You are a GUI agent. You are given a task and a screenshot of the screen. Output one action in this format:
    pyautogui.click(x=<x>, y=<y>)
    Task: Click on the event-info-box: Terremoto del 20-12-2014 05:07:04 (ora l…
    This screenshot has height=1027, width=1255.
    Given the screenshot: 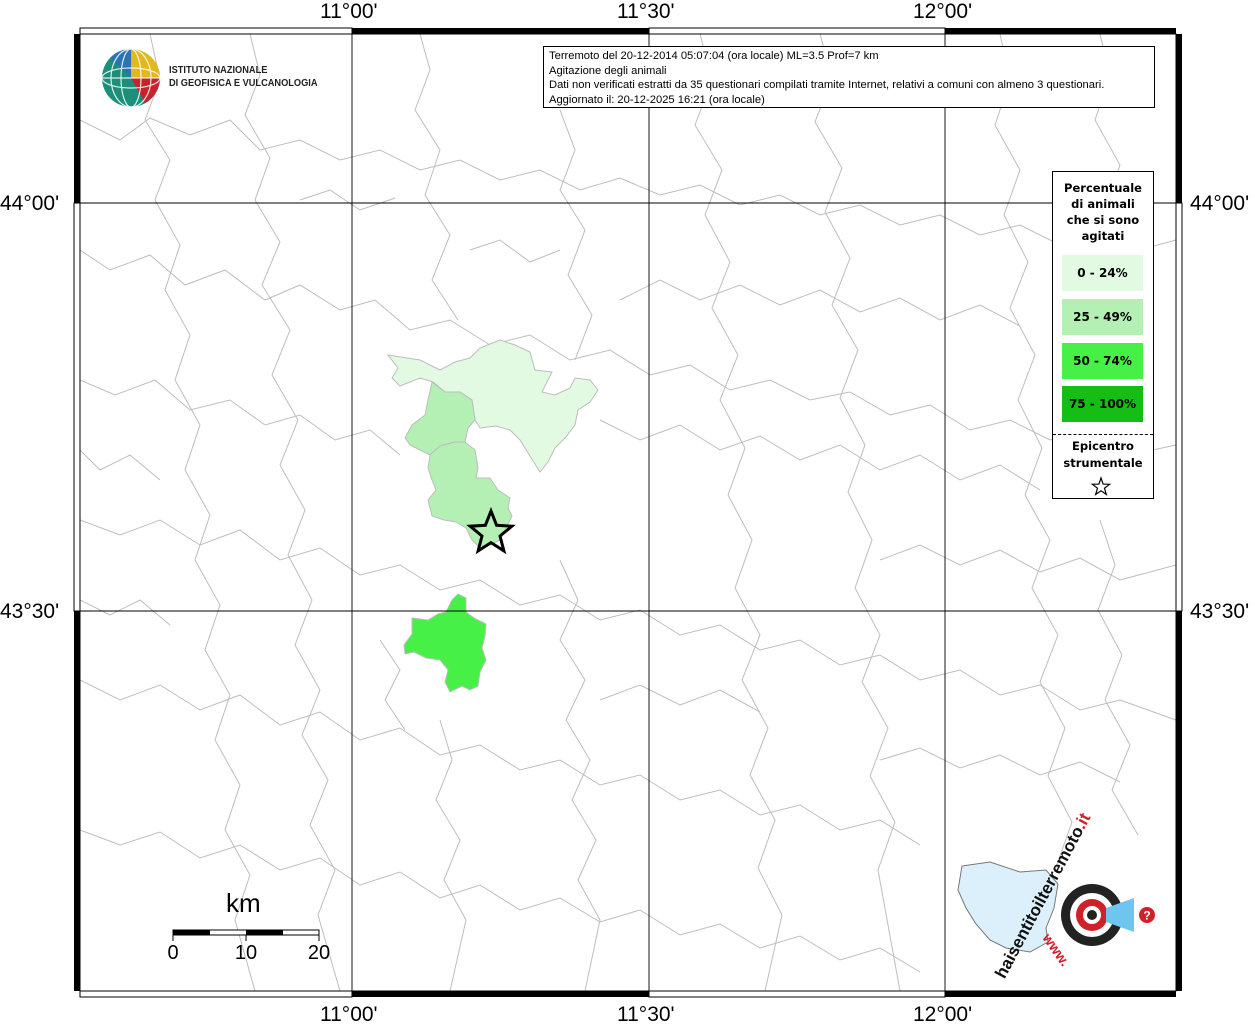 What is the action you would take?
    pyautogui.click(x=849, y=77)
    